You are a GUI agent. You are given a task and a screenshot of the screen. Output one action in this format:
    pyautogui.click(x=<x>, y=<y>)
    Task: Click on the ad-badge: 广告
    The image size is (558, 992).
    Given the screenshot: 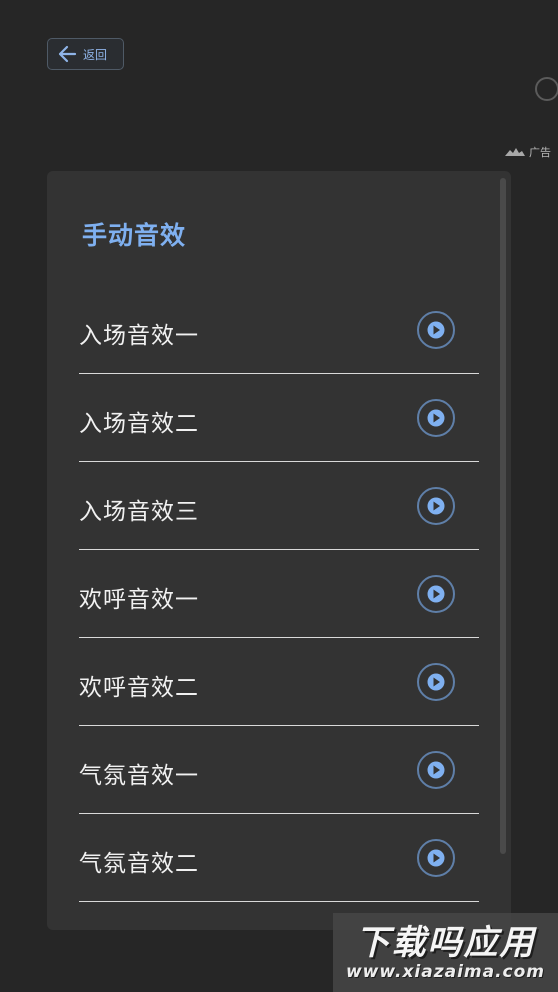 What is the action you would take?
    pyautogui.click(x=528, y=152)
    